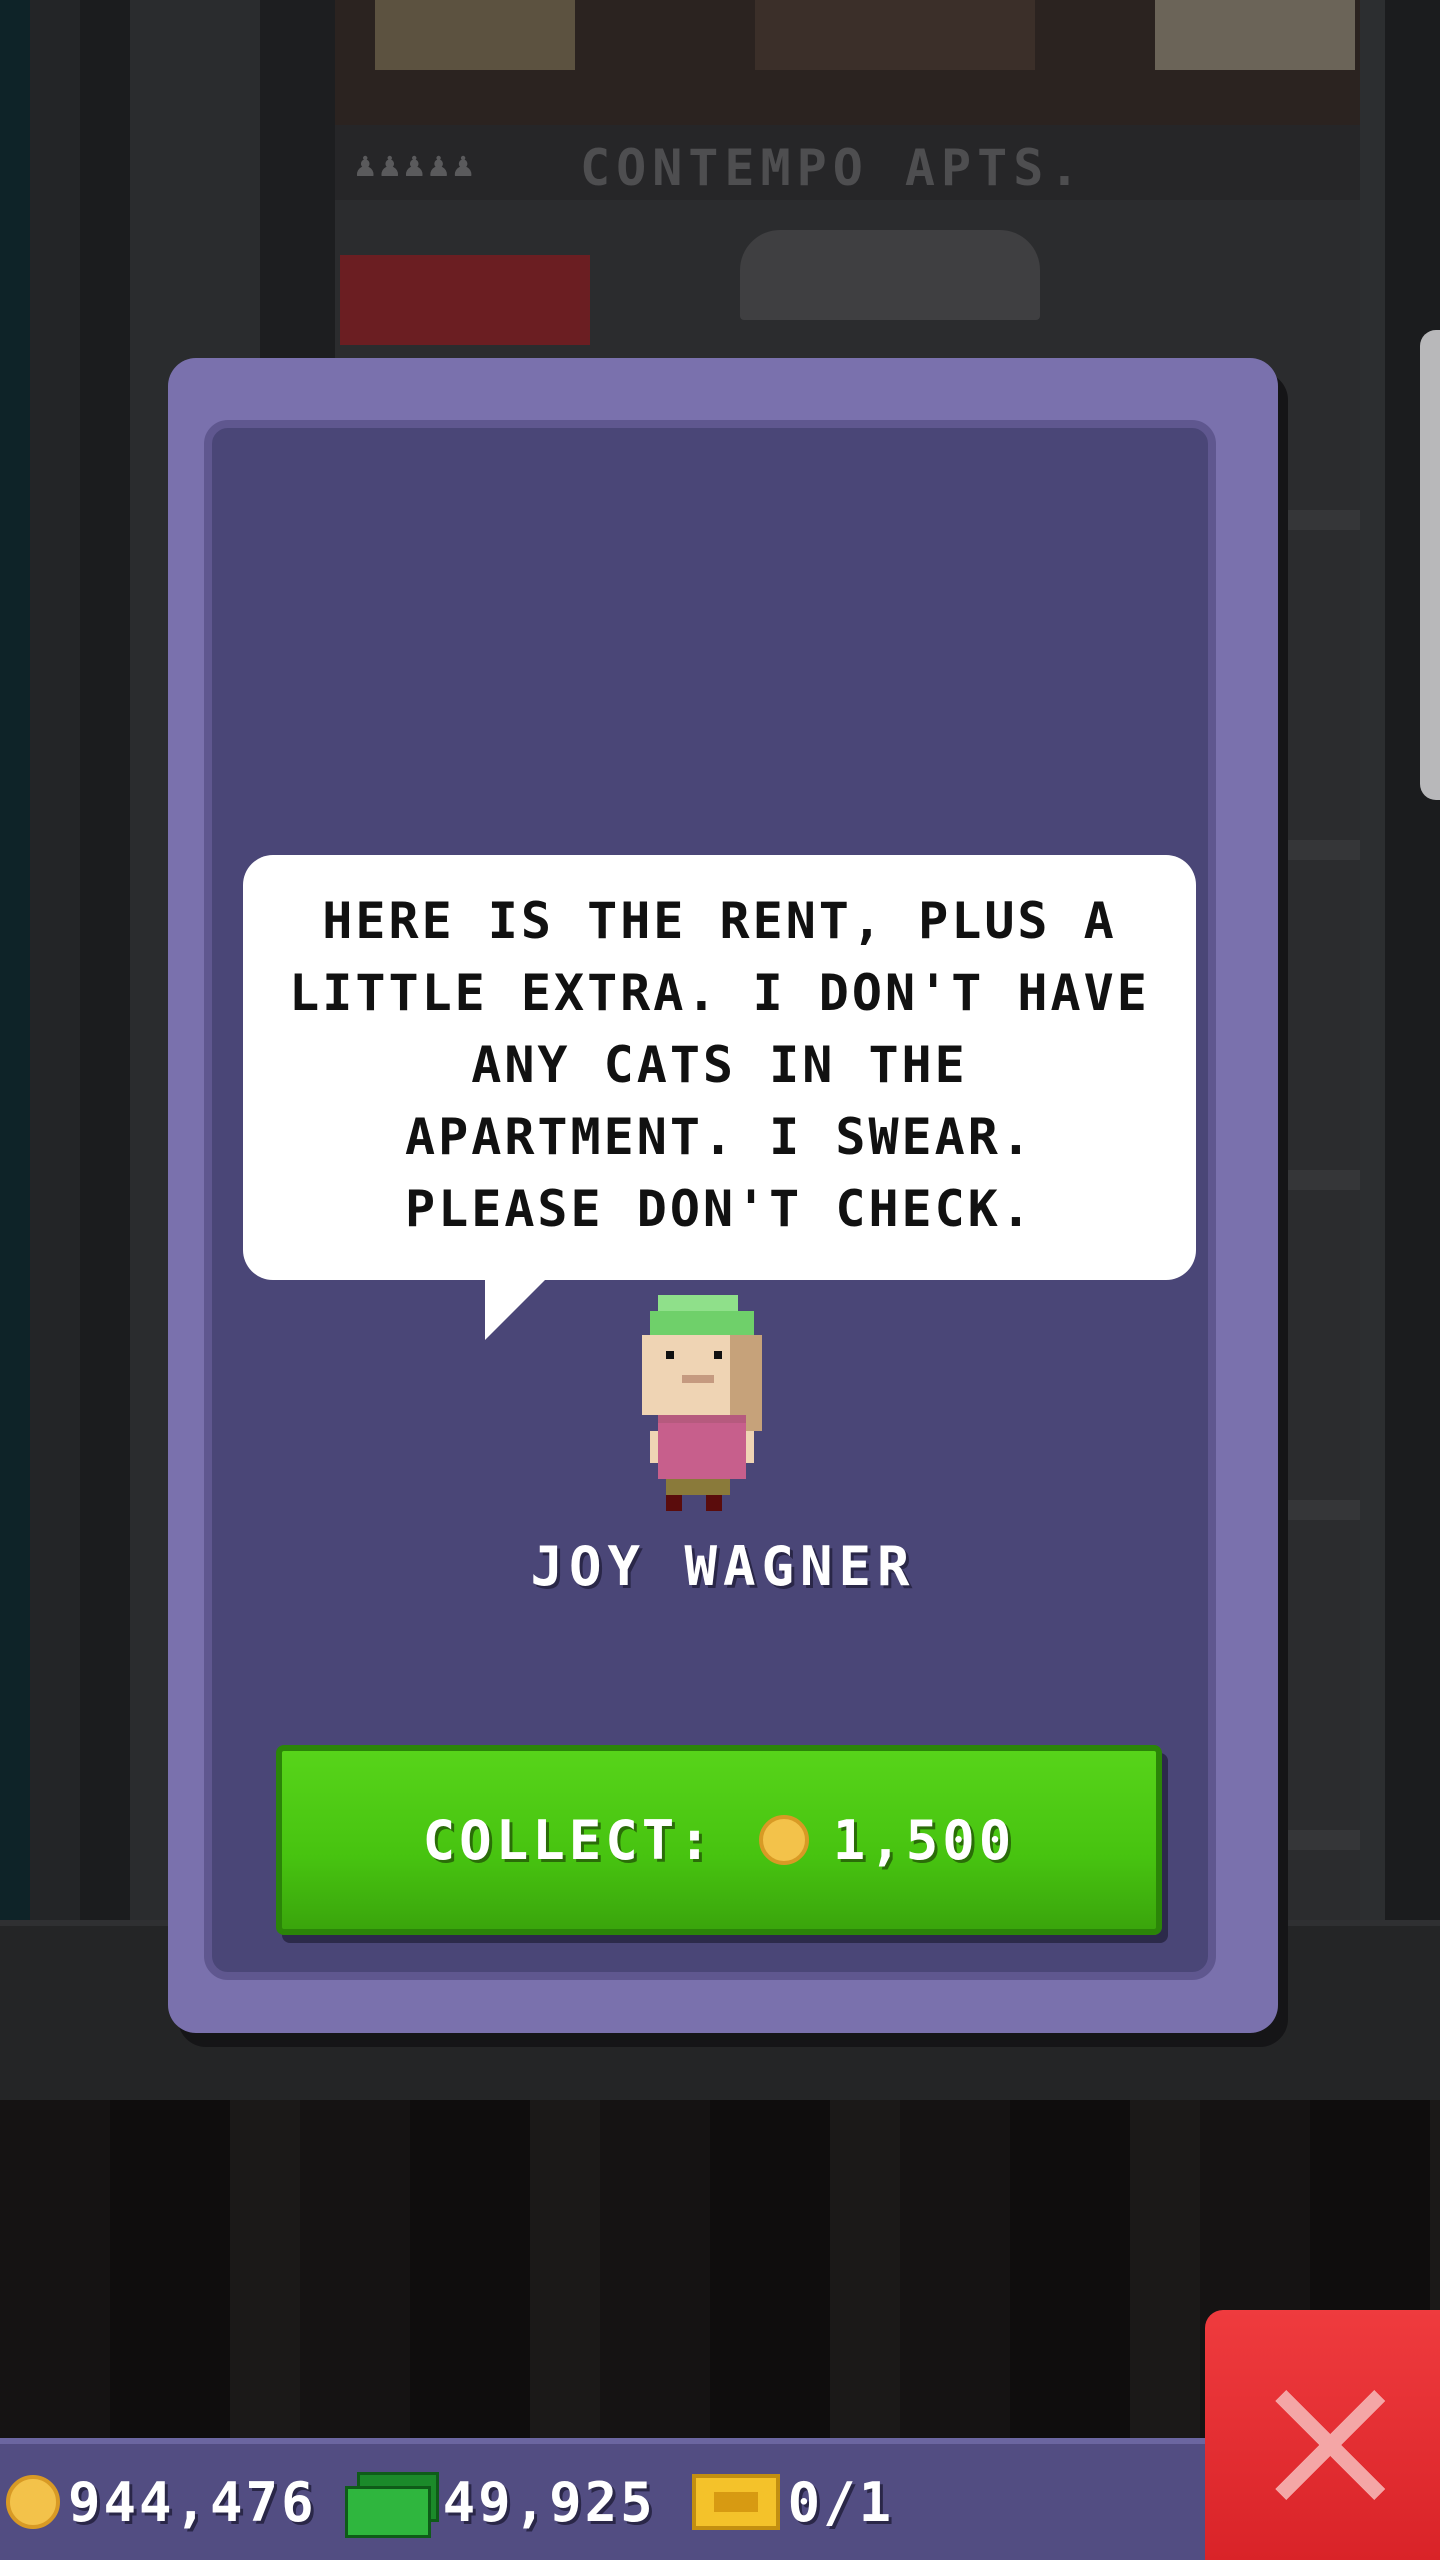 This screenshot has width=1440, height=2560. I want to click on floor-sign-label: CONTEMPO APTS., so click(833, 168).